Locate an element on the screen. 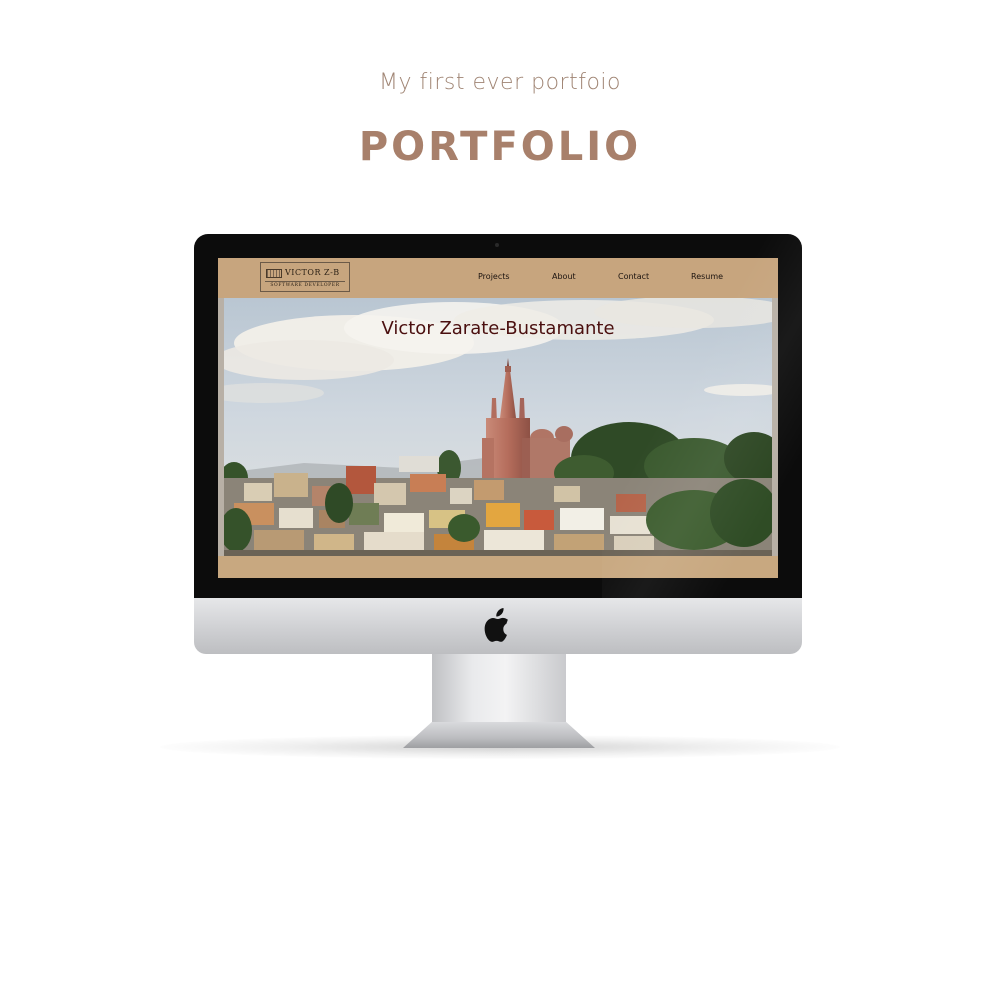  hero-title: Victor Zarate-Bustamante is located at coordinates (498, 328).